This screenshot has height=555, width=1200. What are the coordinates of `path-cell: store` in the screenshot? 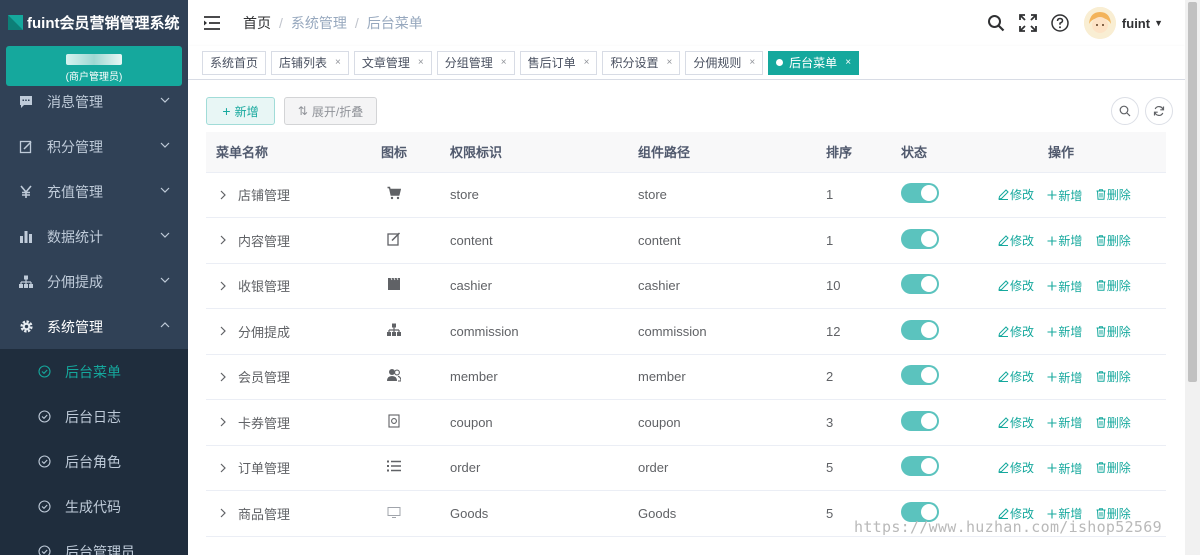 It's located at (732, 195).